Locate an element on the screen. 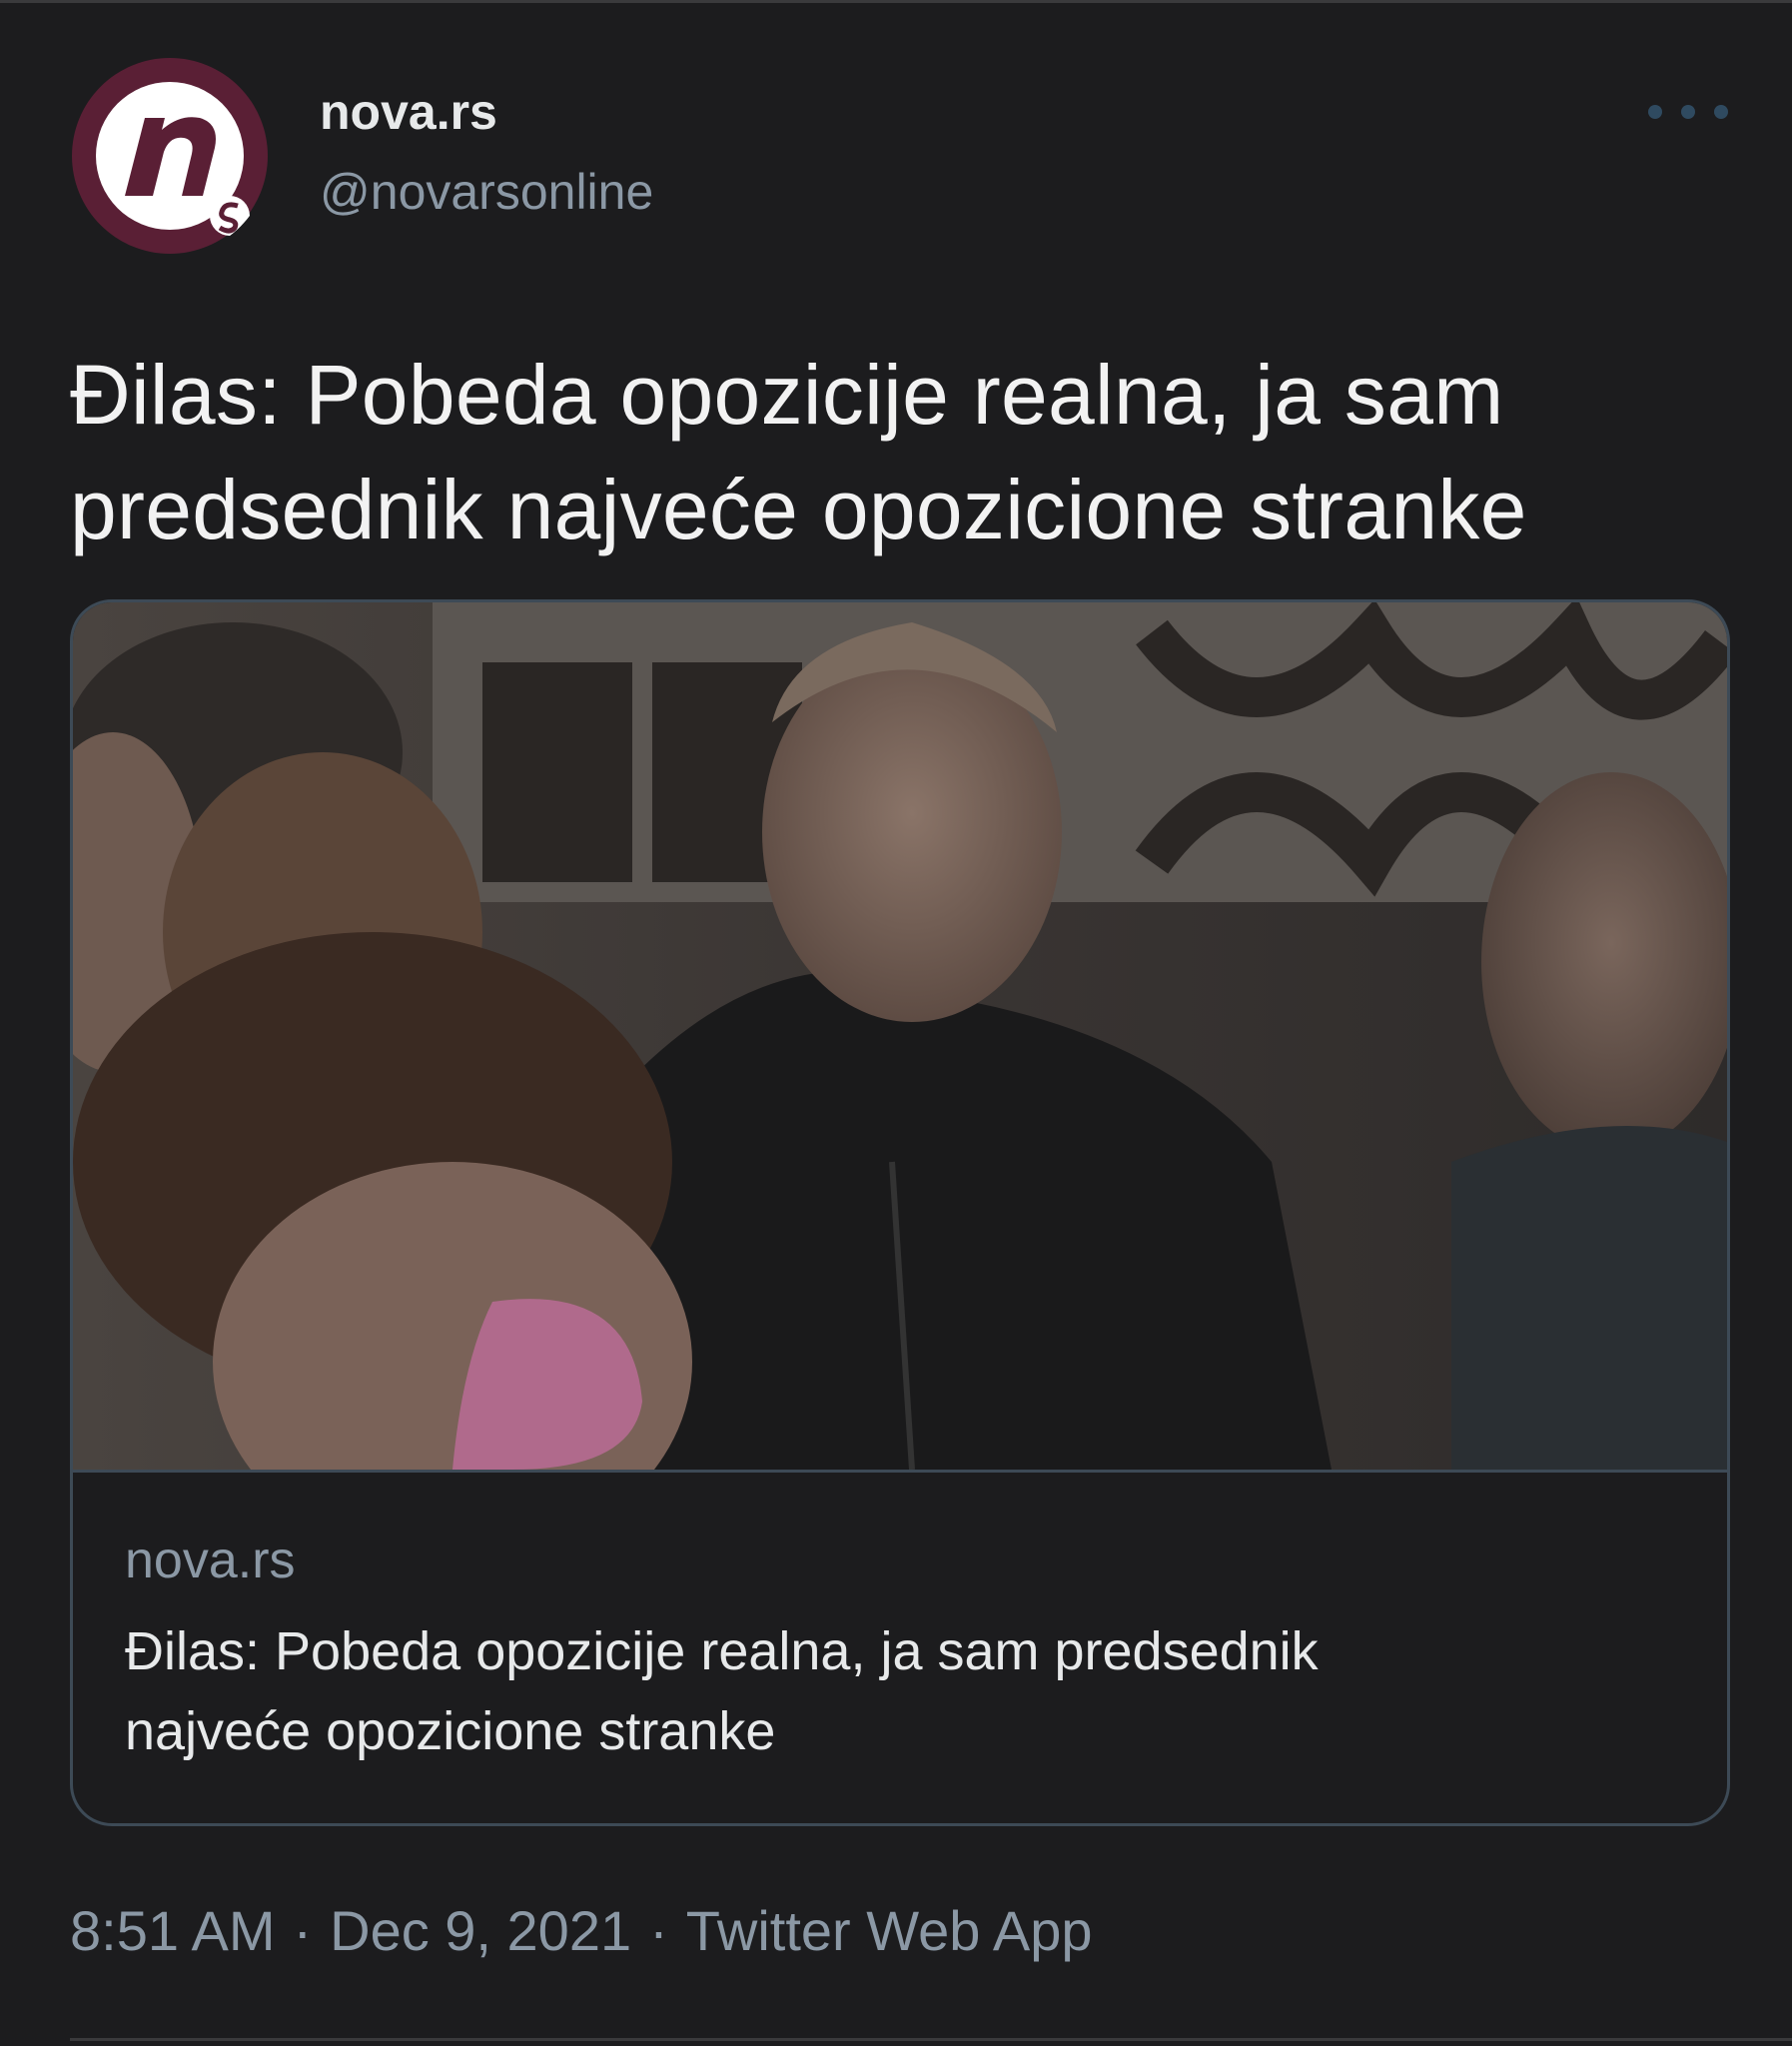 Image resolution: width=1792 pixels, height=2046 pixels. tweet-text-line: Đilas: Pobeda opozicije realna, ja sam is located at coordinates (787, 395).